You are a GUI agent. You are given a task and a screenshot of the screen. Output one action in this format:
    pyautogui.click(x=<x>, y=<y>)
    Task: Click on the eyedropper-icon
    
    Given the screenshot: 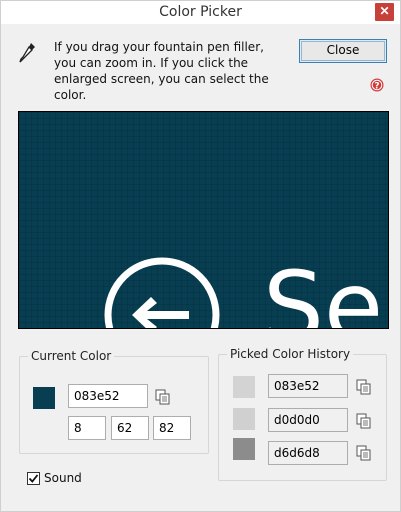 What is the action you would take?
    pyautogui.click(x=28, y=53)
    